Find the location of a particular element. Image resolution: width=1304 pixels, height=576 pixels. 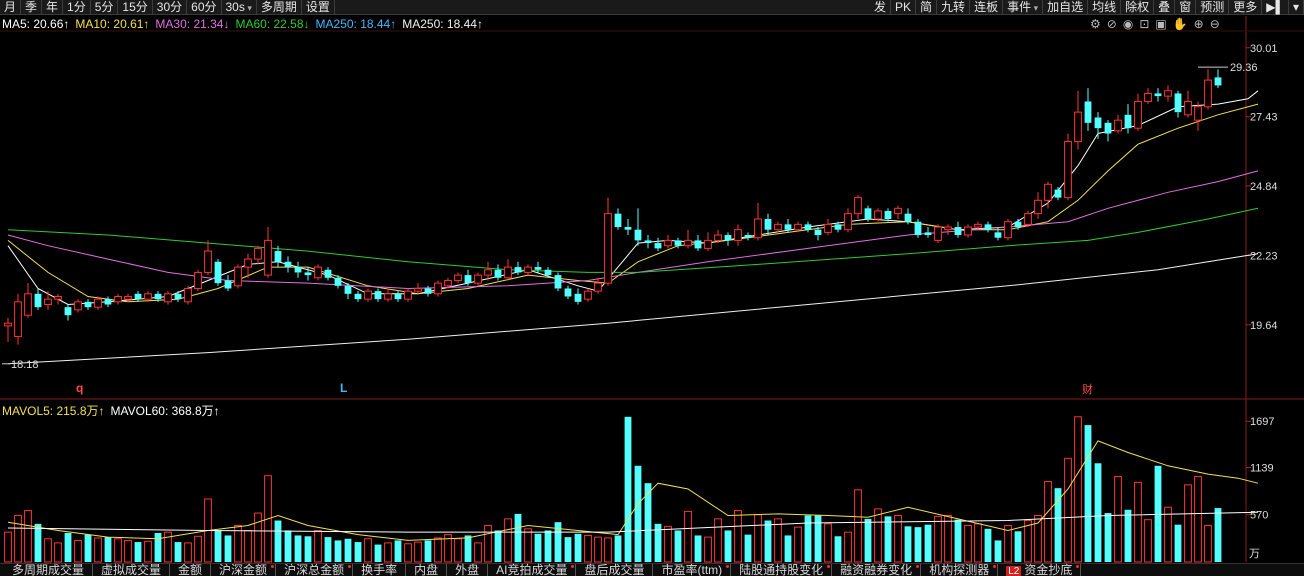

tab-multi-period-volume: 多周期成交量 is located at coordinates (47, 570).